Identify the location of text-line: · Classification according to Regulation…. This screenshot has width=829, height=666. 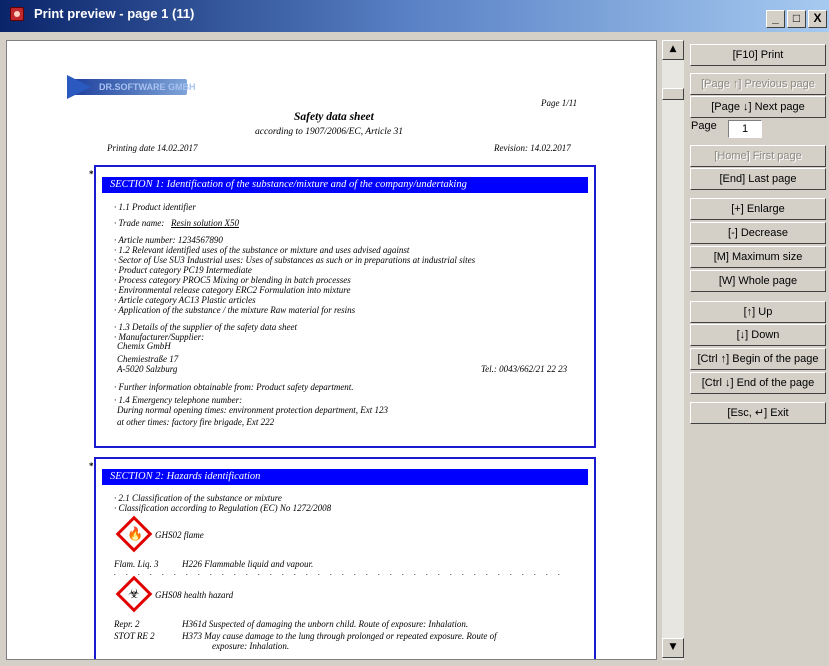
(223, 508).